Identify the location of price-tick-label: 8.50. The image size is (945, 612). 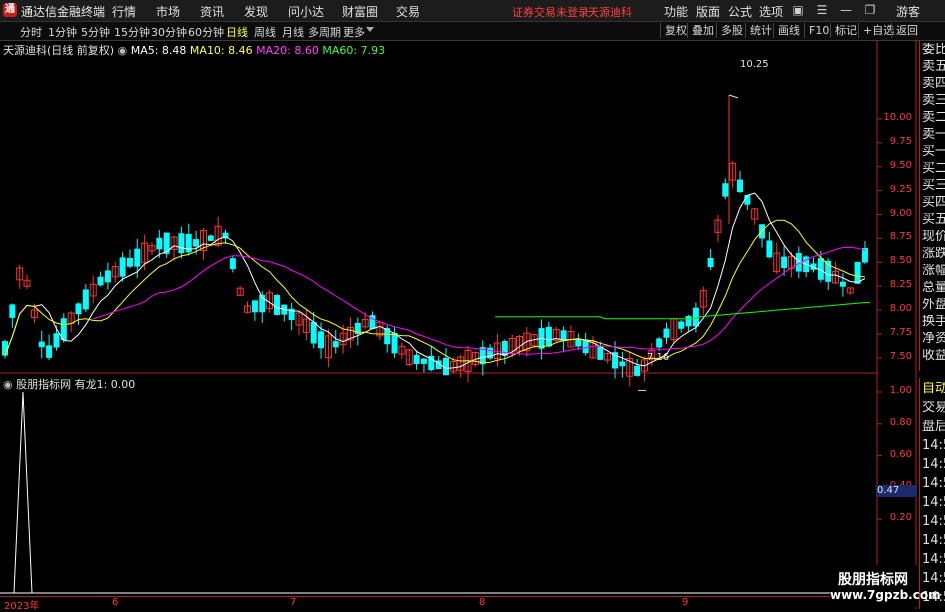
(900, 261).